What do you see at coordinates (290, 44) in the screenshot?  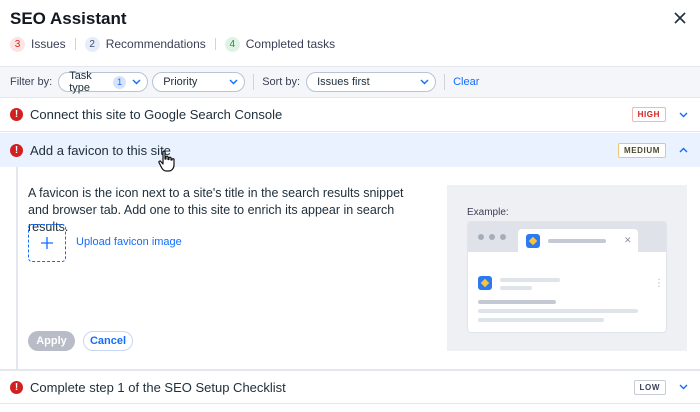 I see `completed-label: Completed tasks` at bounding box center [290, 44].